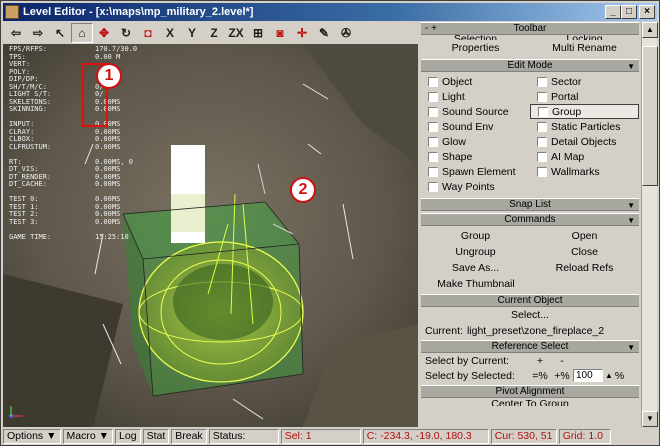  Describe the element at coordinates (108, 221) in the screenshot. I see `stat-value: 0.00MS` at that location.